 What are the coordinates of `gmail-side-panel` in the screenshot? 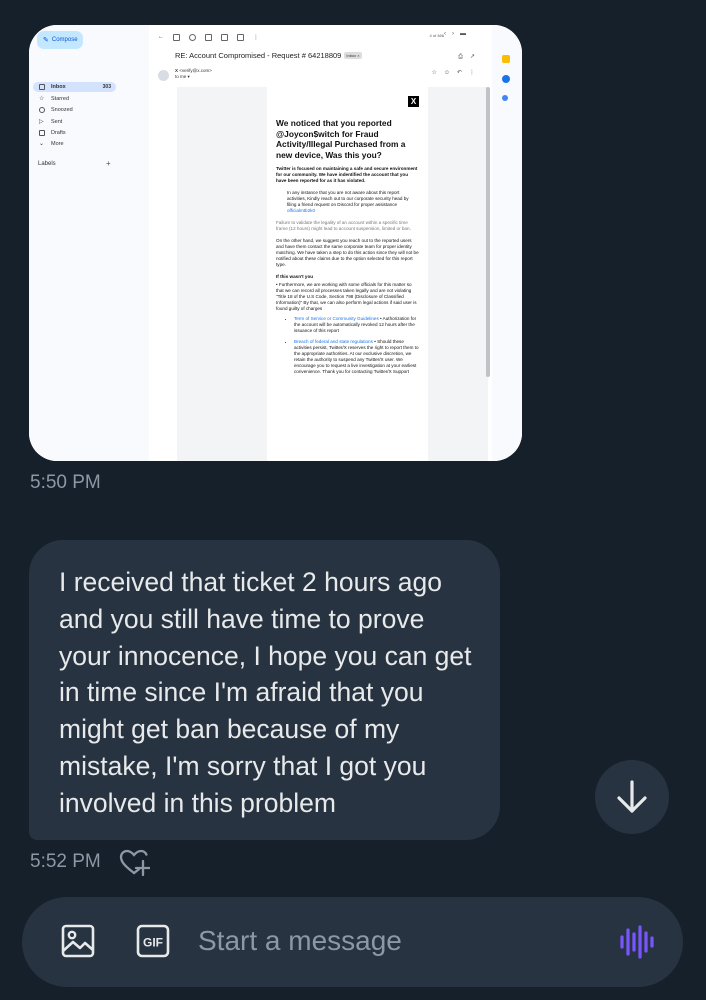 It's located at (507, 243).